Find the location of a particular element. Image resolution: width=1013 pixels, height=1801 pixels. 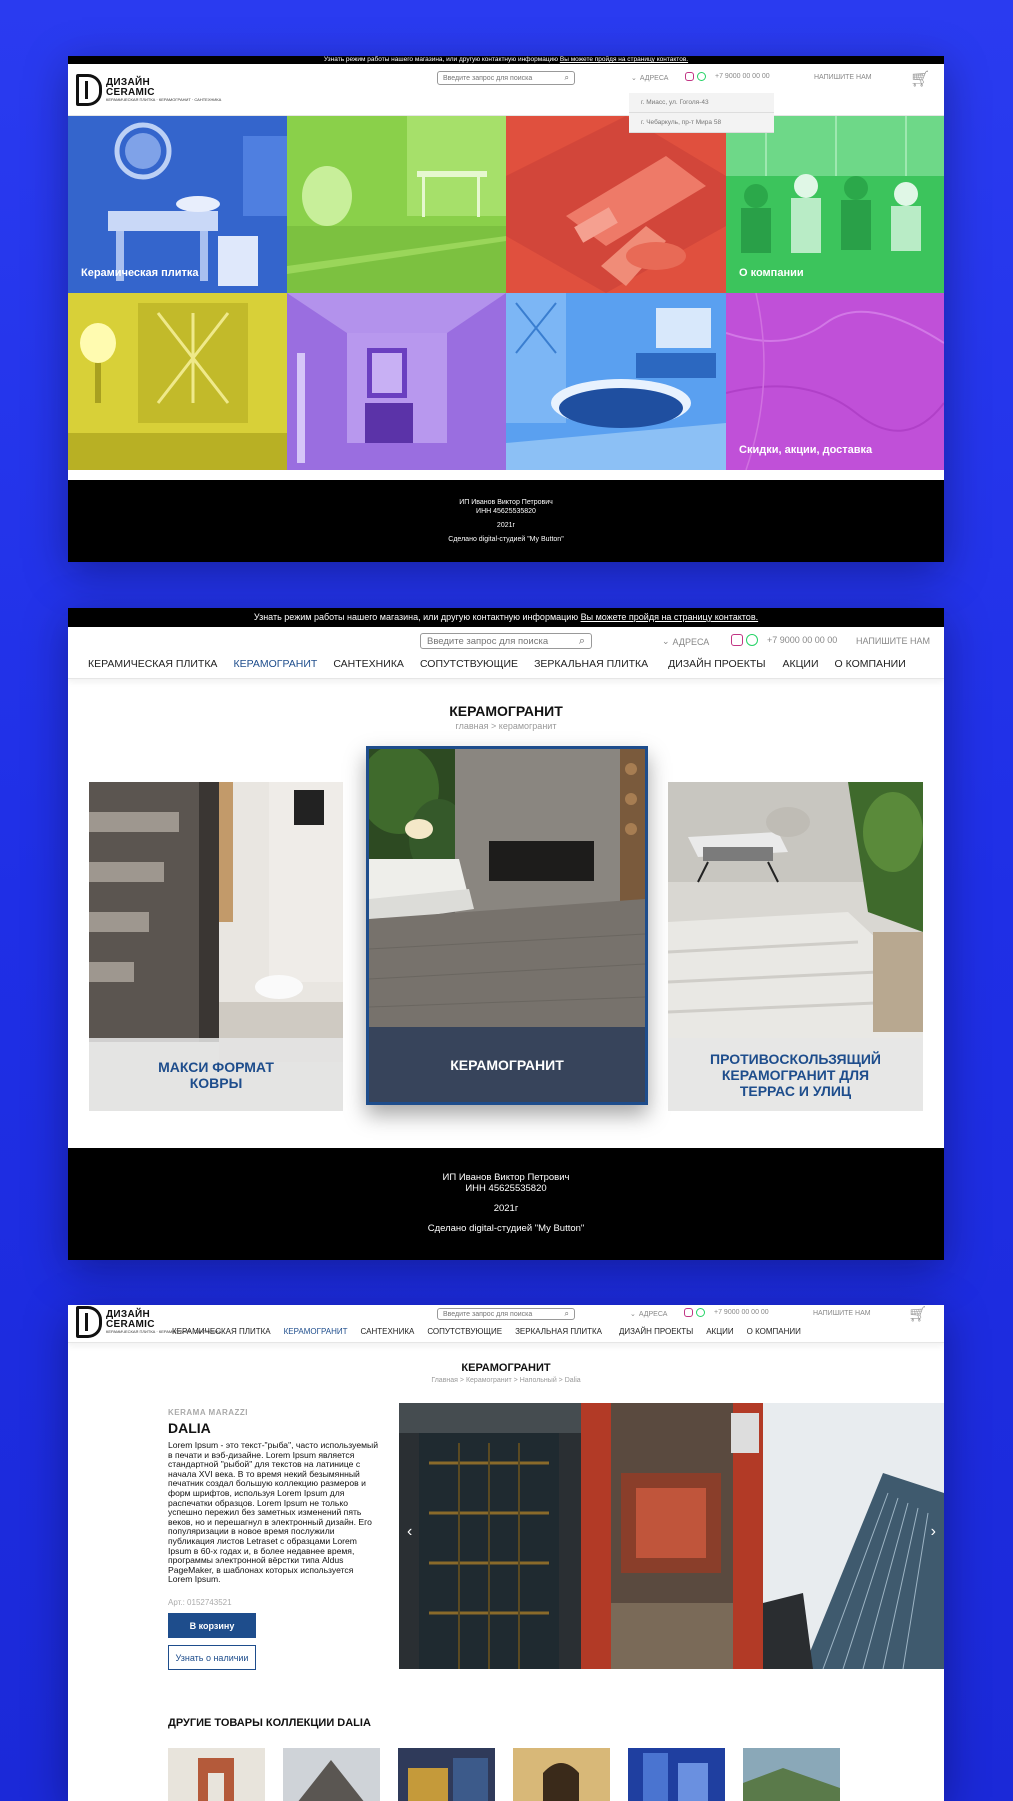

add-to-cart-button: В корзину is located at coordinates (212, 1625).